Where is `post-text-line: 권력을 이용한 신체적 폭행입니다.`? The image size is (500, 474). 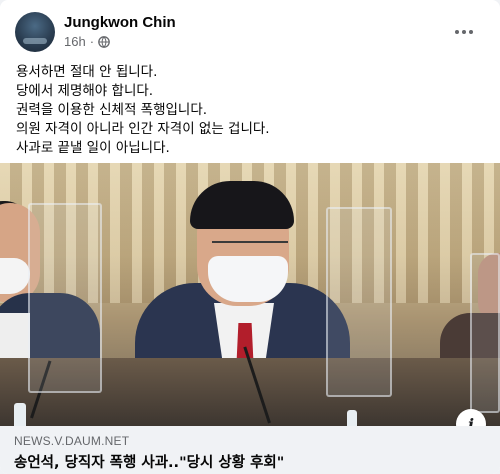 post-text-line: 권력을 이용한 신체적 폭행입니다. is located at coordinates (112, 110).